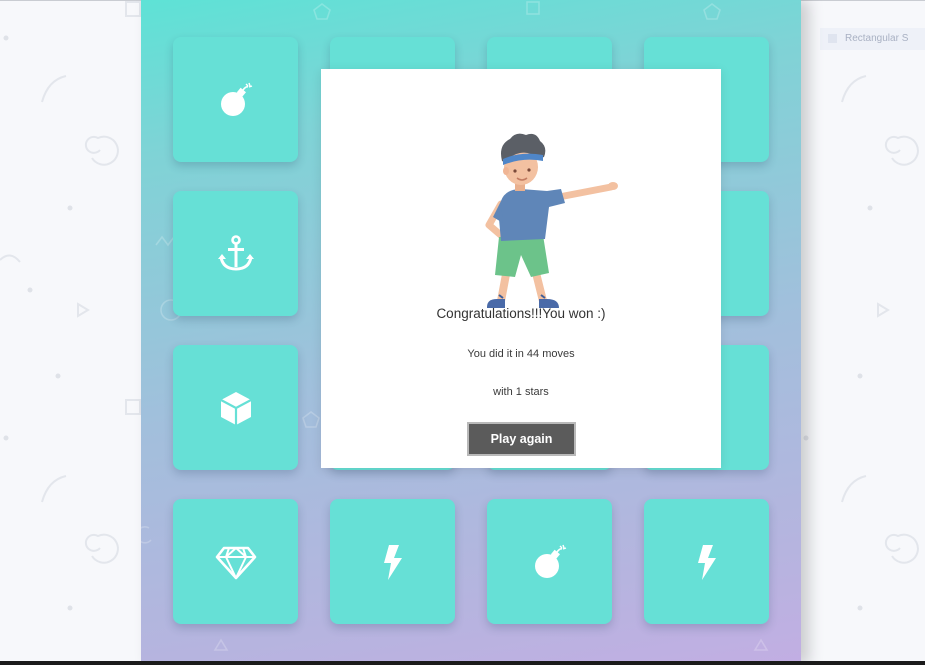  I want to click on moves-count-text: You did it in 44 moves, so click(521, 354).